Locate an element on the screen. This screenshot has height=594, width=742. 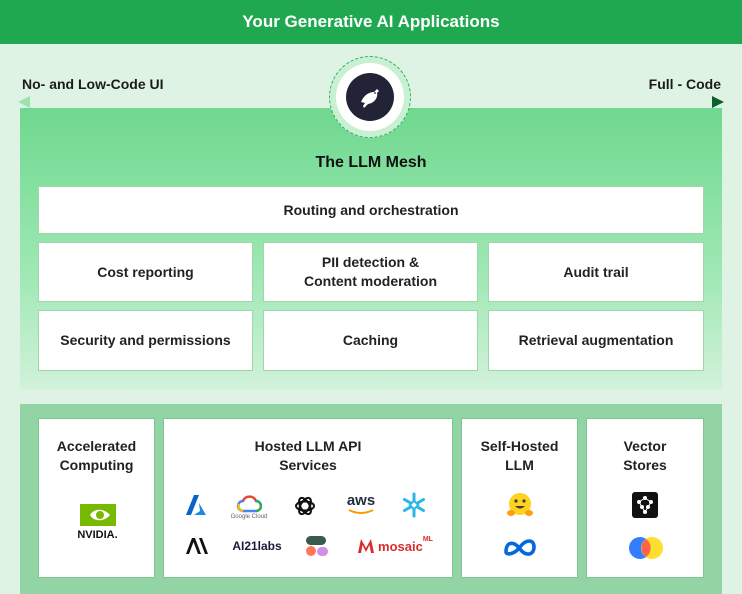
accelerated-title-line1: Accelerated is located at coordinates (96, 446).